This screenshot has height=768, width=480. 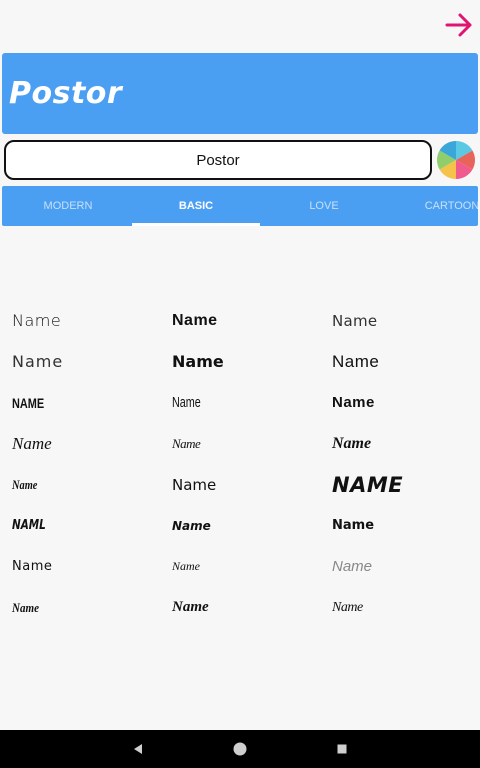 I want to click on tab-basic: BASIC, so click(x=196, y=206).